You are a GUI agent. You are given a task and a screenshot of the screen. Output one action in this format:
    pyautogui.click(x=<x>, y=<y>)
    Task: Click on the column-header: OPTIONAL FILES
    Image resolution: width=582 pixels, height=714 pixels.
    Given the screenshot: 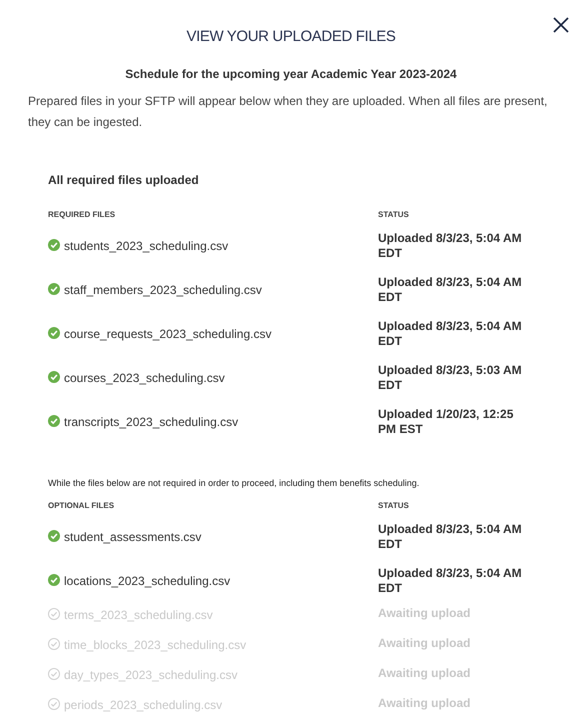 What is the action you would take?
    pyautogui.click(x=81, y=505)
    